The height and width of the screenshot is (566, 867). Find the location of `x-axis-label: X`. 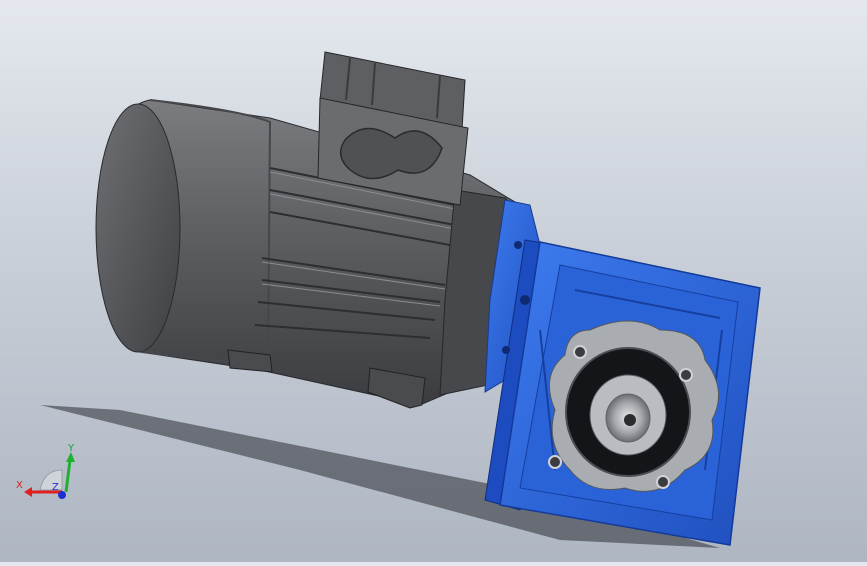

x-axis-label: X is located at coordinates (19, 485).